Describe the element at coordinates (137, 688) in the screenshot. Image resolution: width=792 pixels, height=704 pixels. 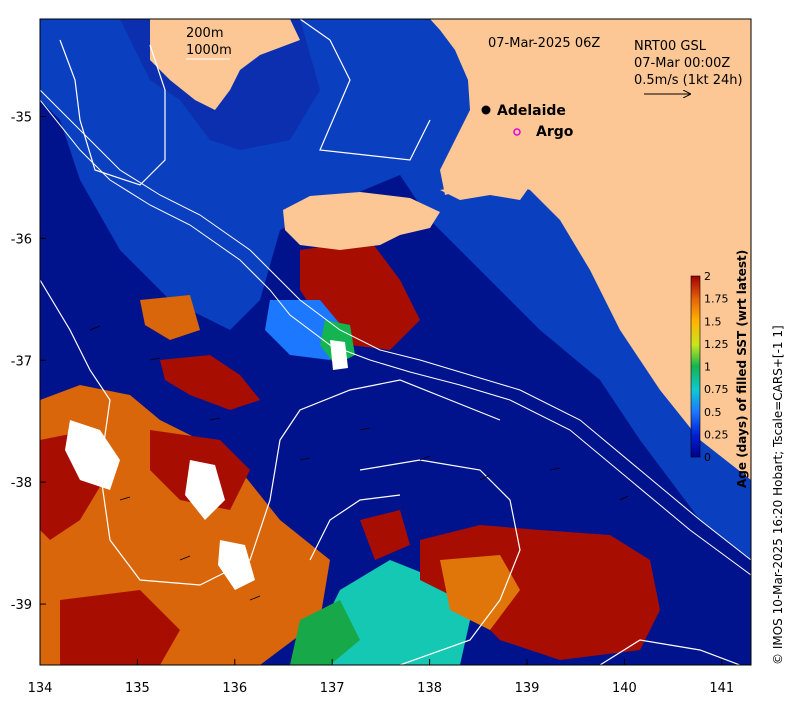
I see `x-tick-label: 135` at that location.